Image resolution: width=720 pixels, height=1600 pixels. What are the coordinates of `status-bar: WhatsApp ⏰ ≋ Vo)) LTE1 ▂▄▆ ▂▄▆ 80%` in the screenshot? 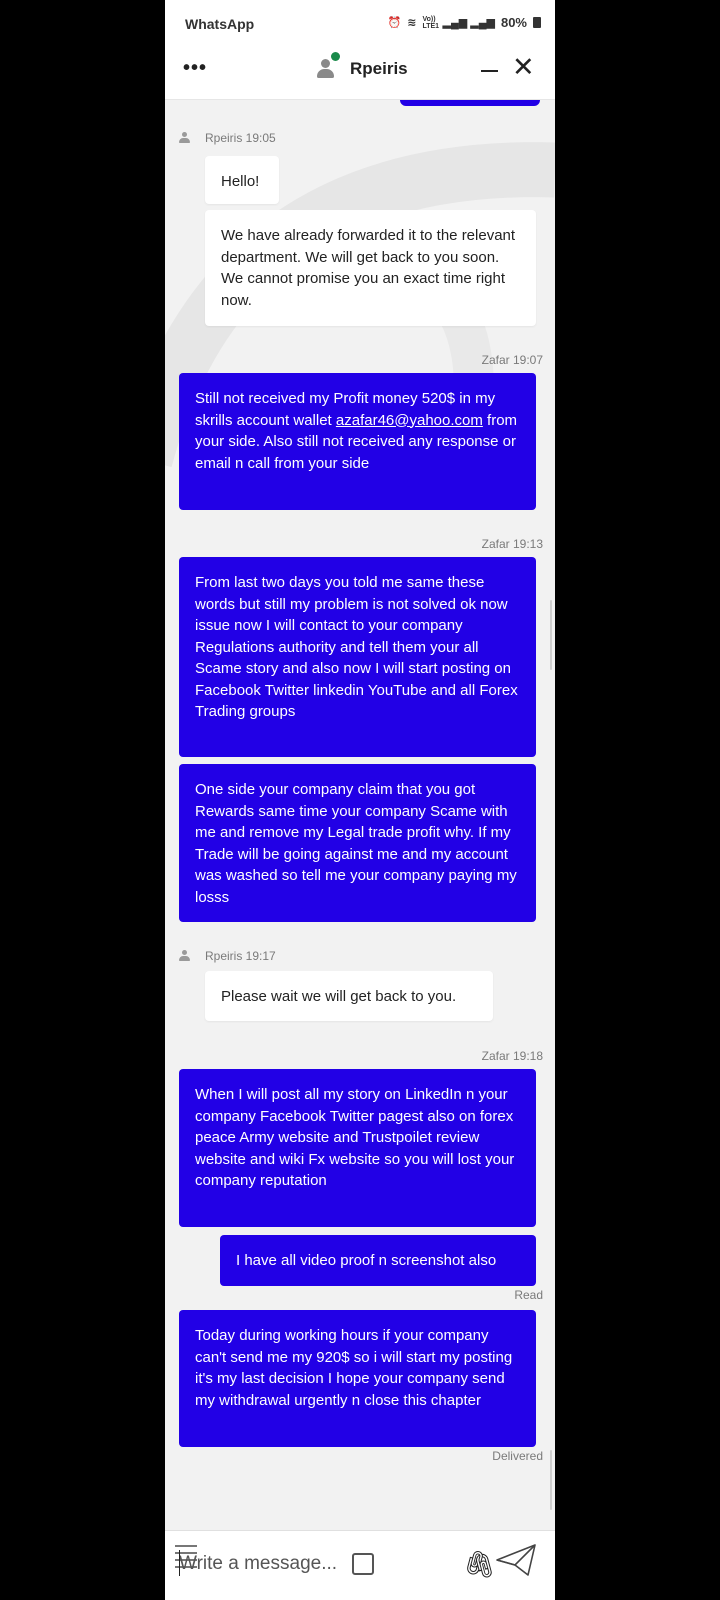 It's located at (360, 22).